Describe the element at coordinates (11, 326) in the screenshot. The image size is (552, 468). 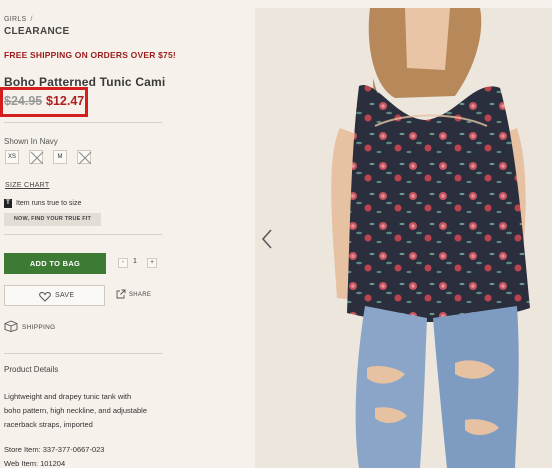
I see `shipping-box-icon` at that location.